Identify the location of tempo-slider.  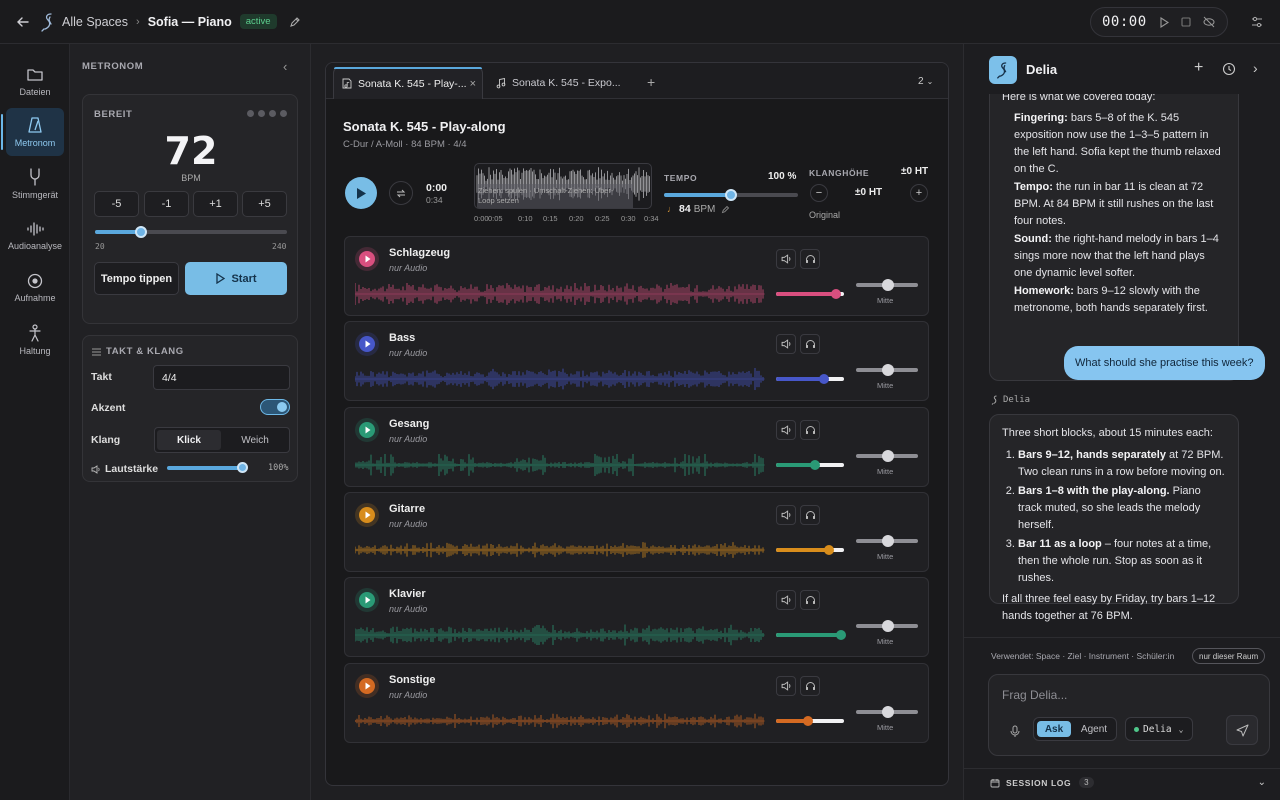
(731, 195).